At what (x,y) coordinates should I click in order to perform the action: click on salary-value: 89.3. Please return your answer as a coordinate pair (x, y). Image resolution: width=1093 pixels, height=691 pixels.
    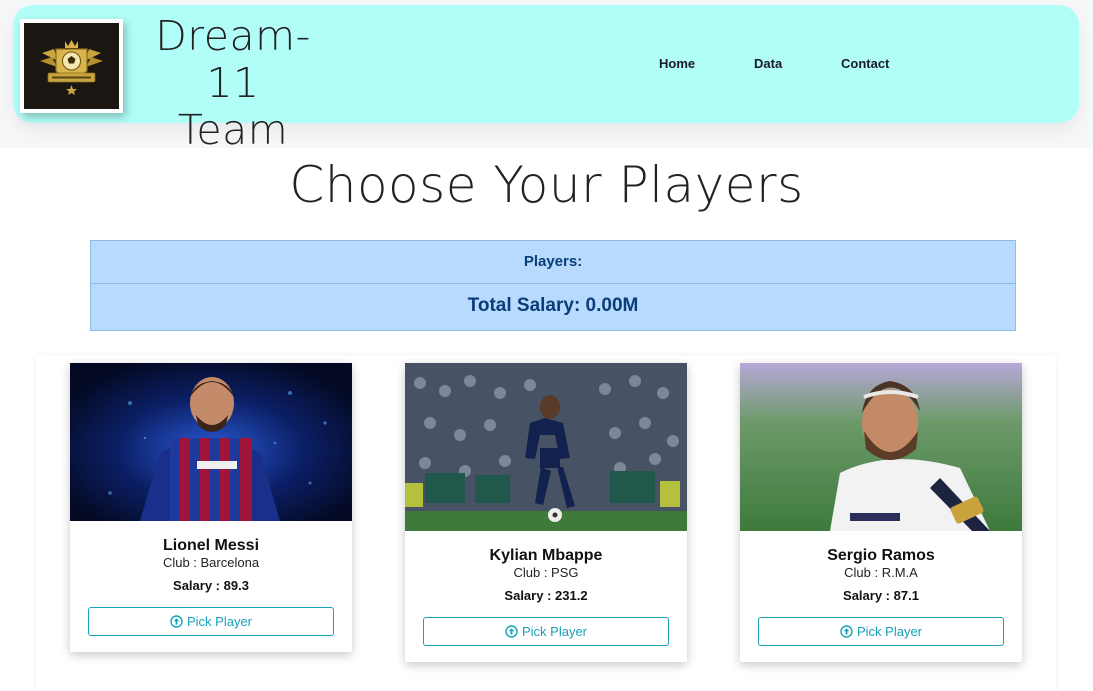
    Looking at the image, I should click on (236, 585).